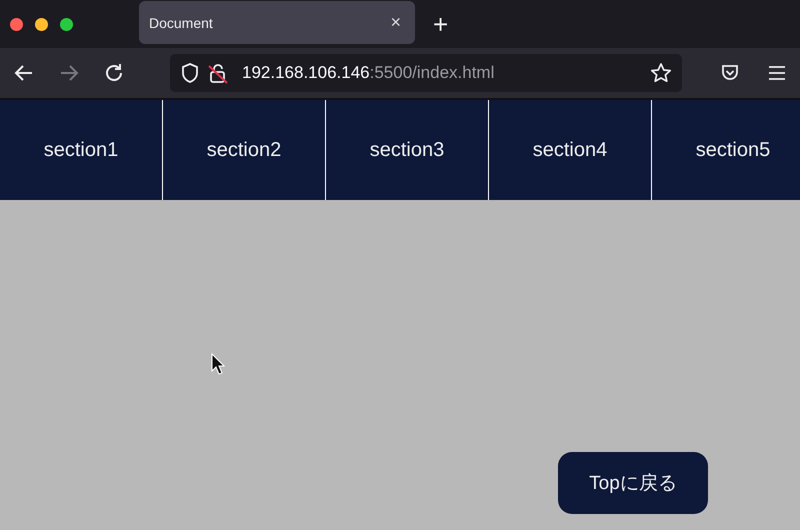 Image resolution: width=800 pixels, height=530 pixels. Describe the element at coordinates (244, 150) in the screenshot. I see `nav-link: section2` at that location.